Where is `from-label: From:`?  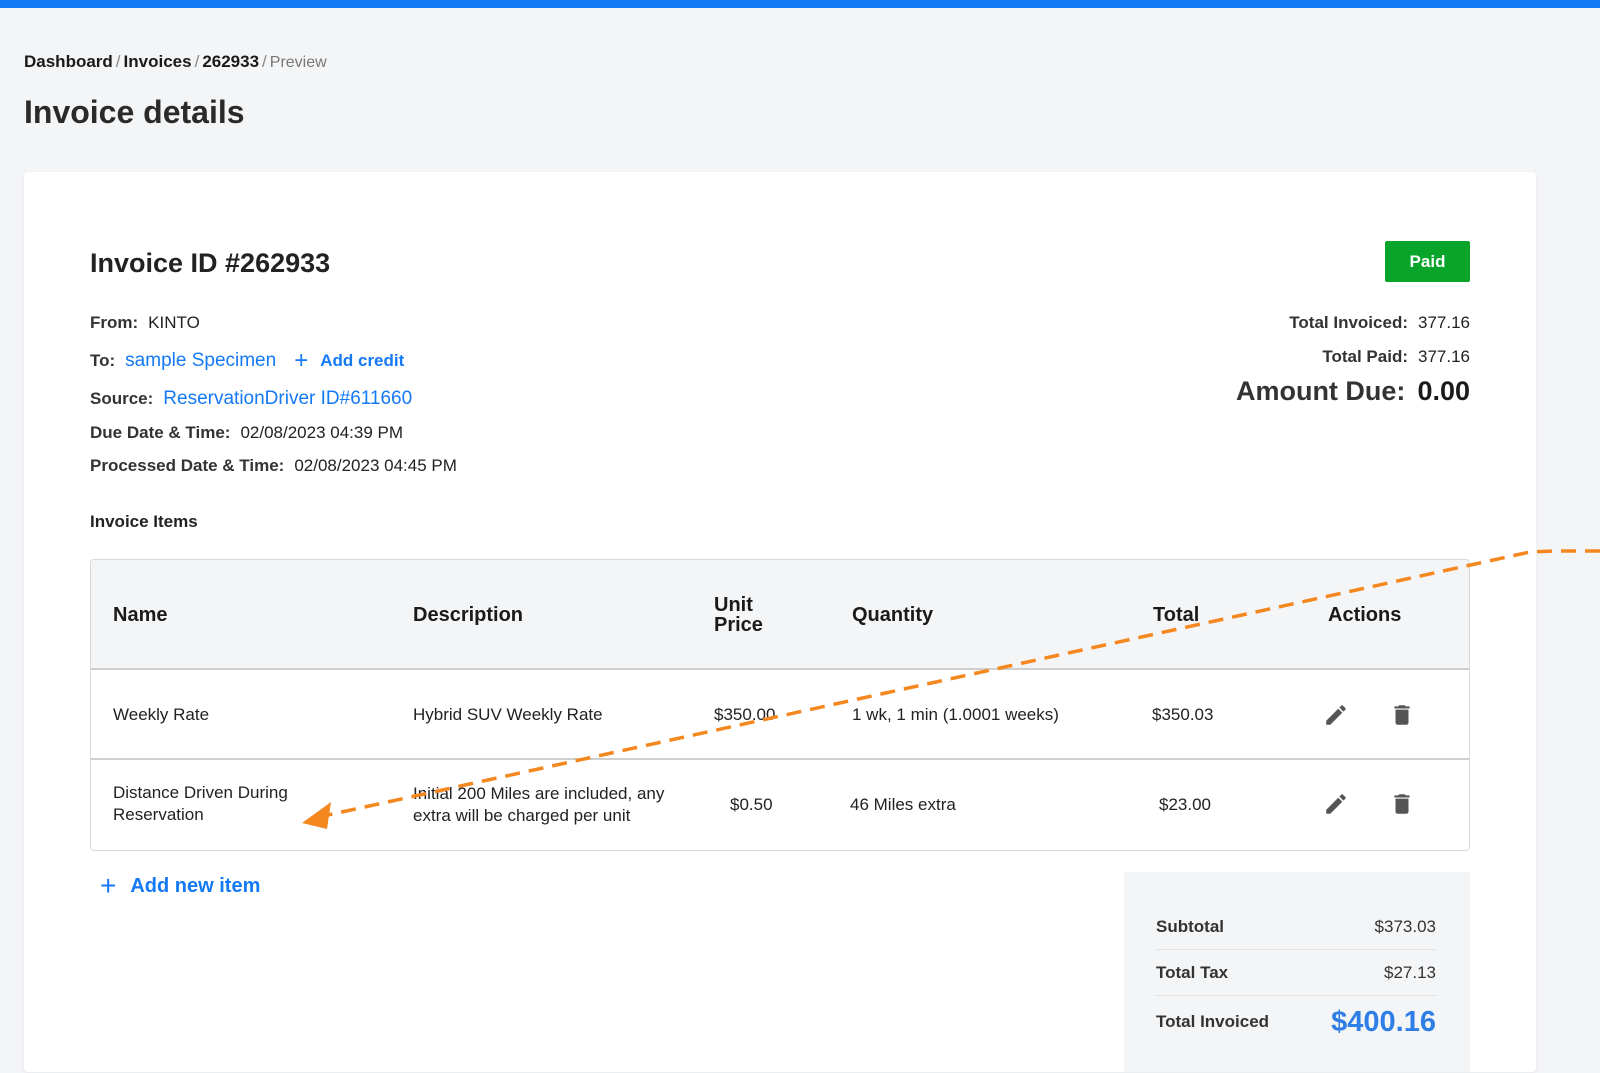 from-label: From: is located at coordinates (114, 322).